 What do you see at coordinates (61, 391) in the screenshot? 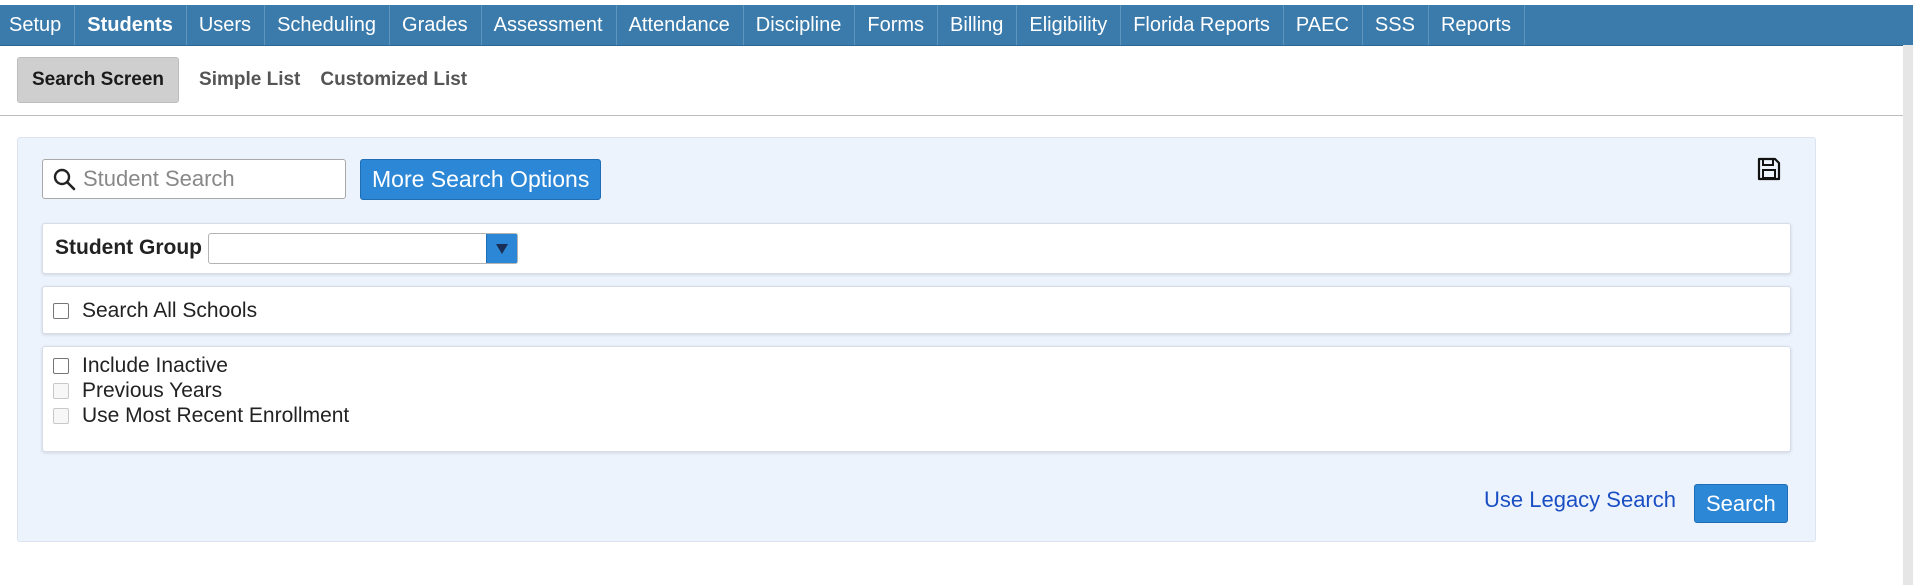
I see `previous-years-checkbox` at bounding box center [61, 391].